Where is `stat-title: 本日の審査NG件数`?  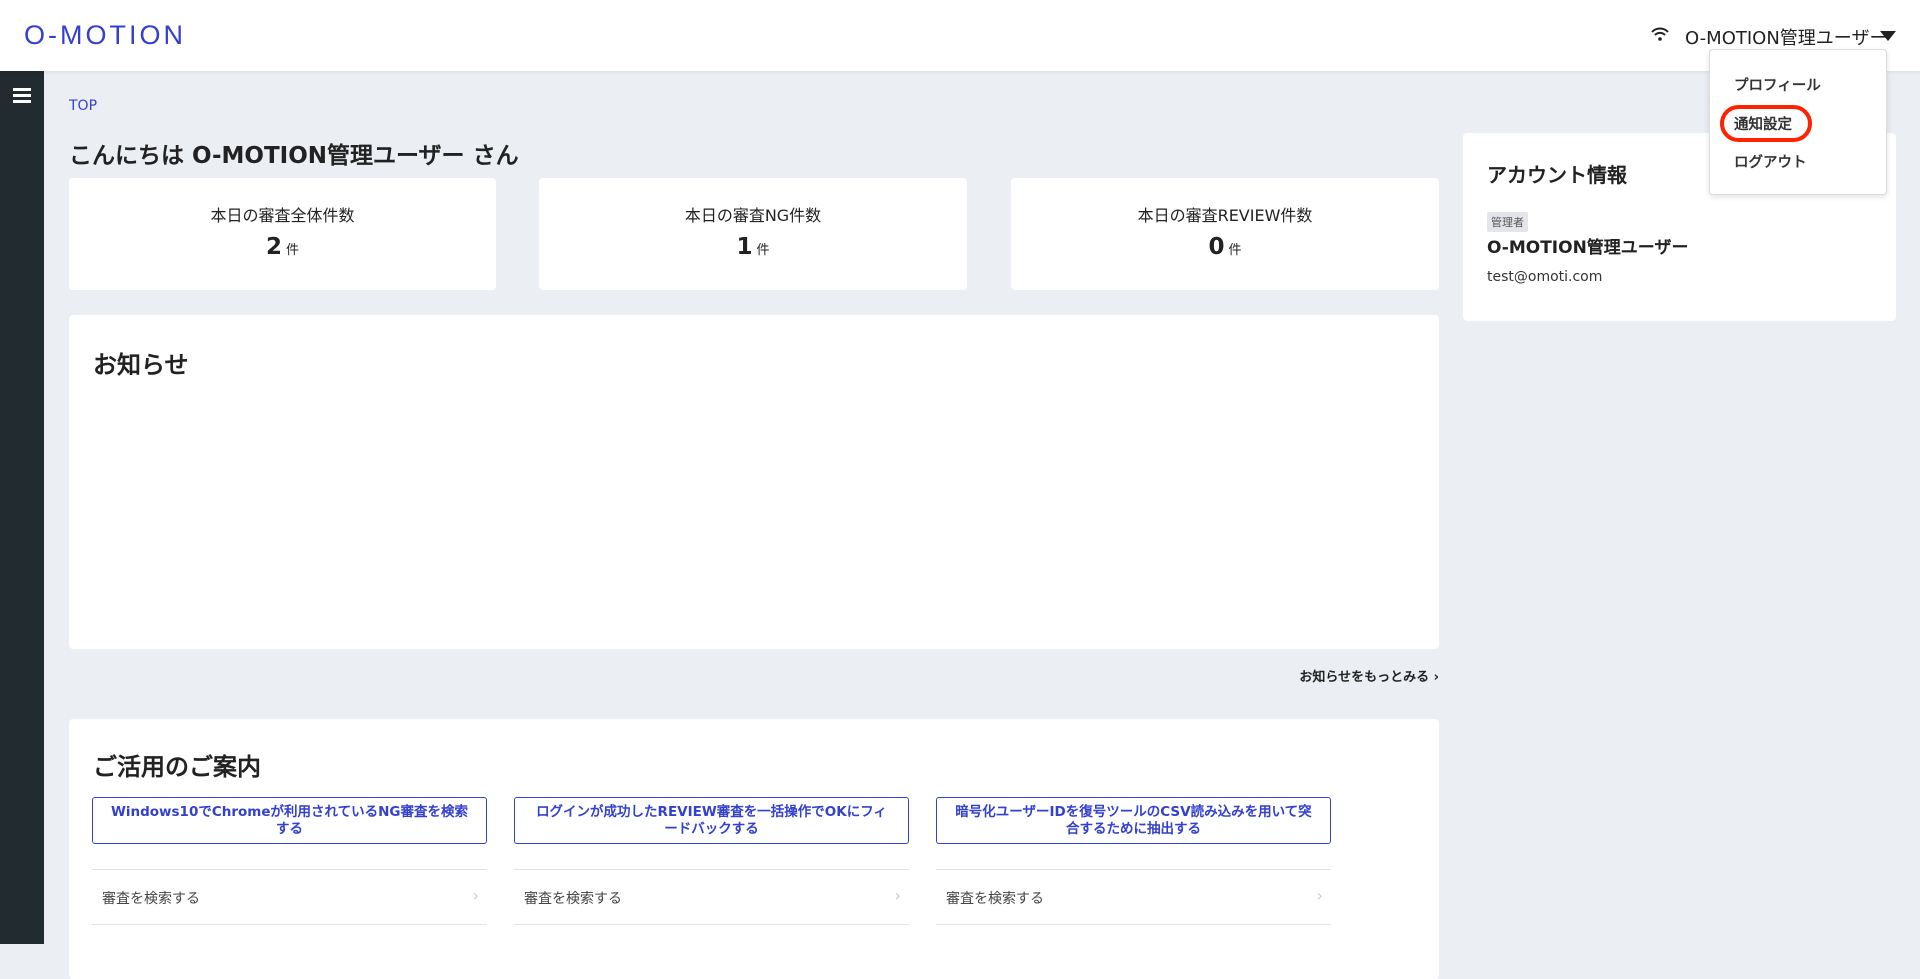
stat-title: 本日の審査NG件数 is located at coordinates (753, 215).